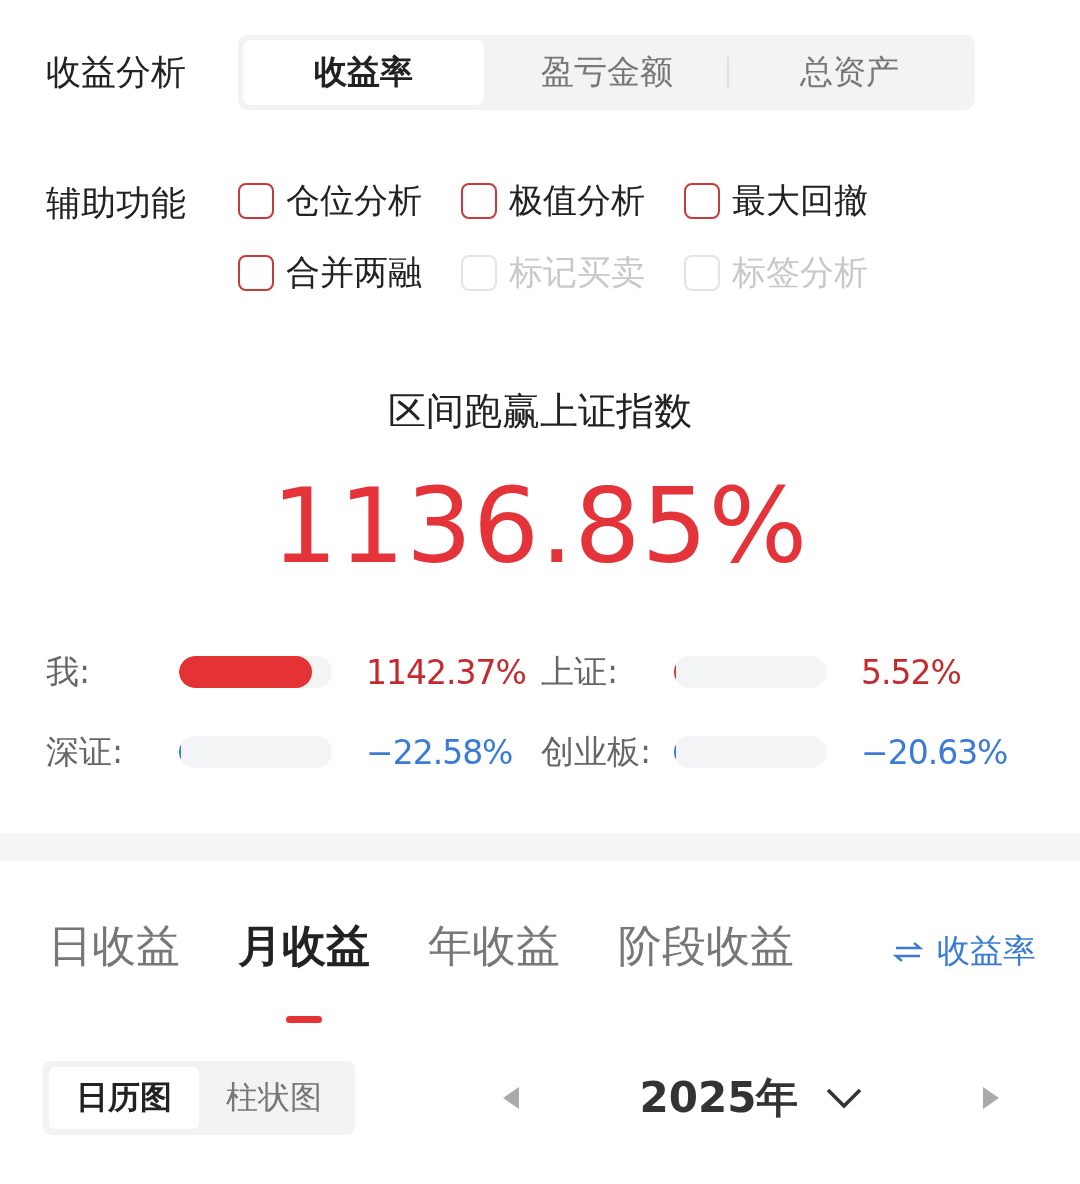 The width and height of the screenshot is (1080, 1184). What do you see at coordinates (116, 203) in the screenshot?
I see `section-label: 辅助功能` at bounding box center [116, 203].